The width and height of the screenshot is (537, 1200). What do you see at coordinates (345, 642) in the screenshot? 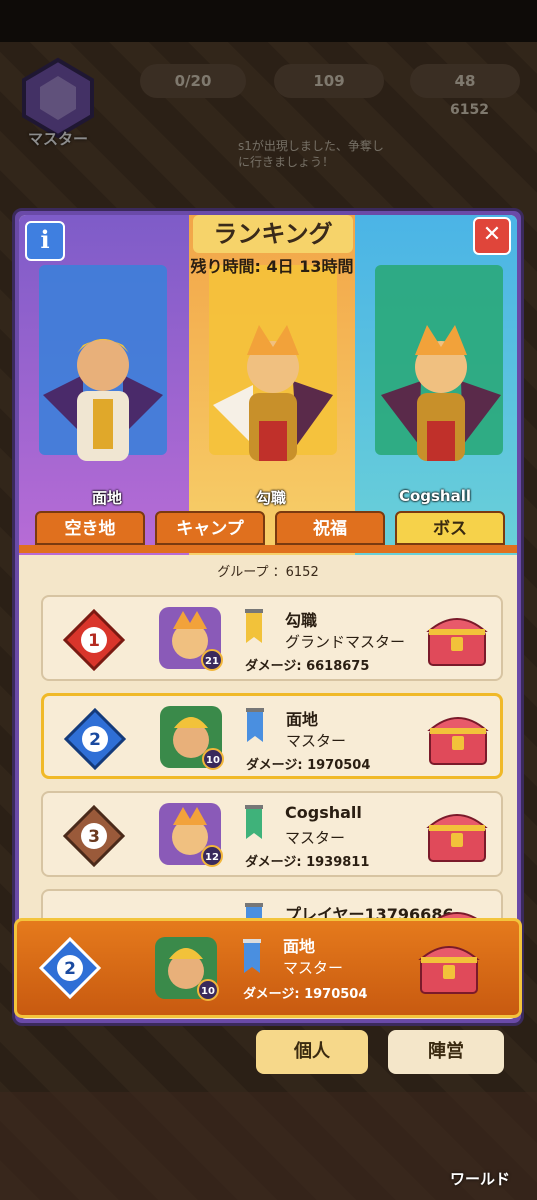
I see `player-title: グランドマスター` at bounding box center [345, 642].